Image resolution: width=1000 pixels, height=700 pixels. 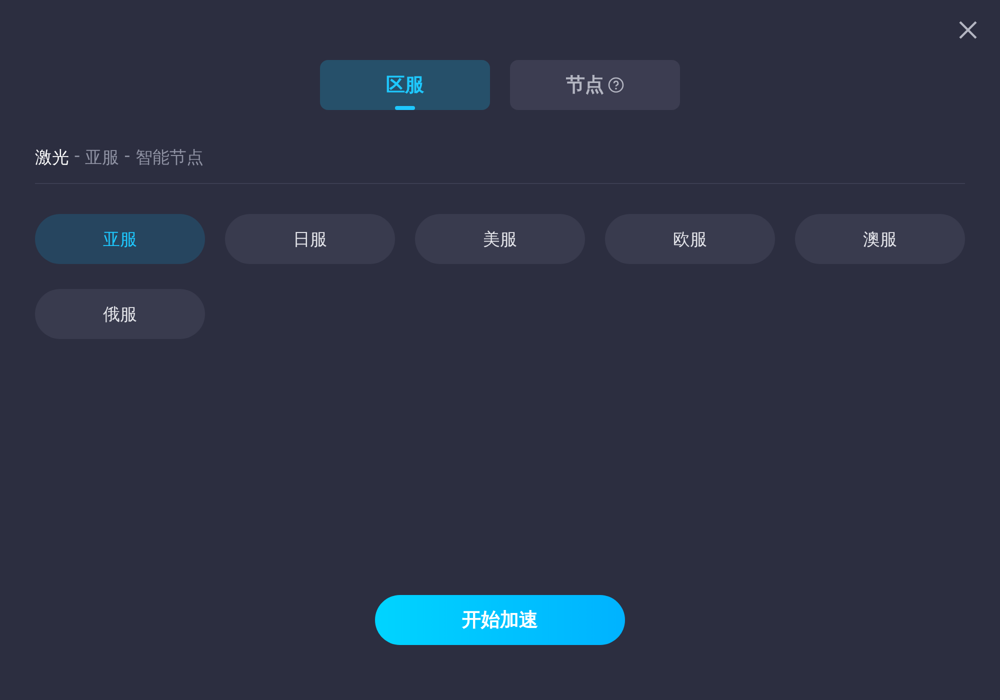 I want to click on active-indicator, so click(x=405, y=108).